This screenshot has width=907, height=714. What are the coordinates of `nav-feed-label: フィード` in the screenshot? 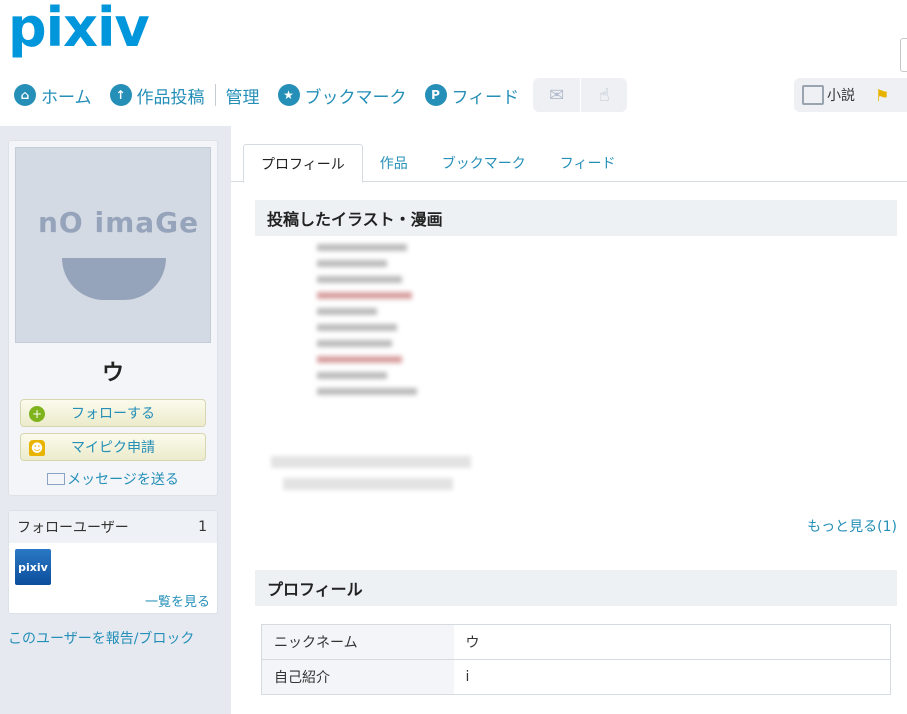 It's located at (485, 97).